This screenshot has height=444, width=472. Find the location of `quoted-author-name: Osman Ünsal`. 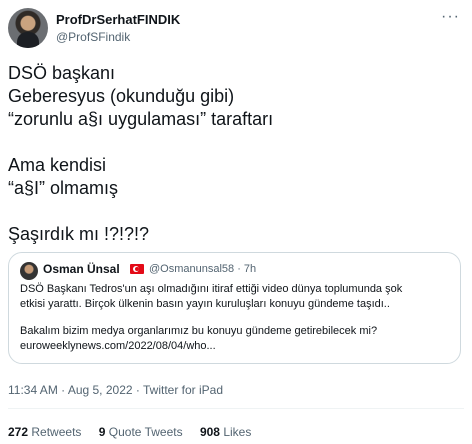

quoted-author-name: Osman Ünsal is located at coordinates (81, 269).